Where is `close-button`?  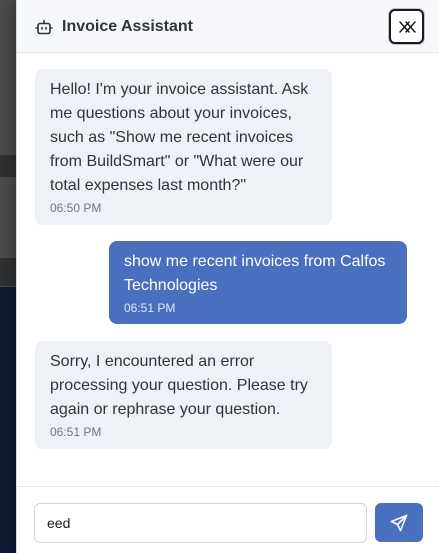
close-button is located at coordinates (406, 26).